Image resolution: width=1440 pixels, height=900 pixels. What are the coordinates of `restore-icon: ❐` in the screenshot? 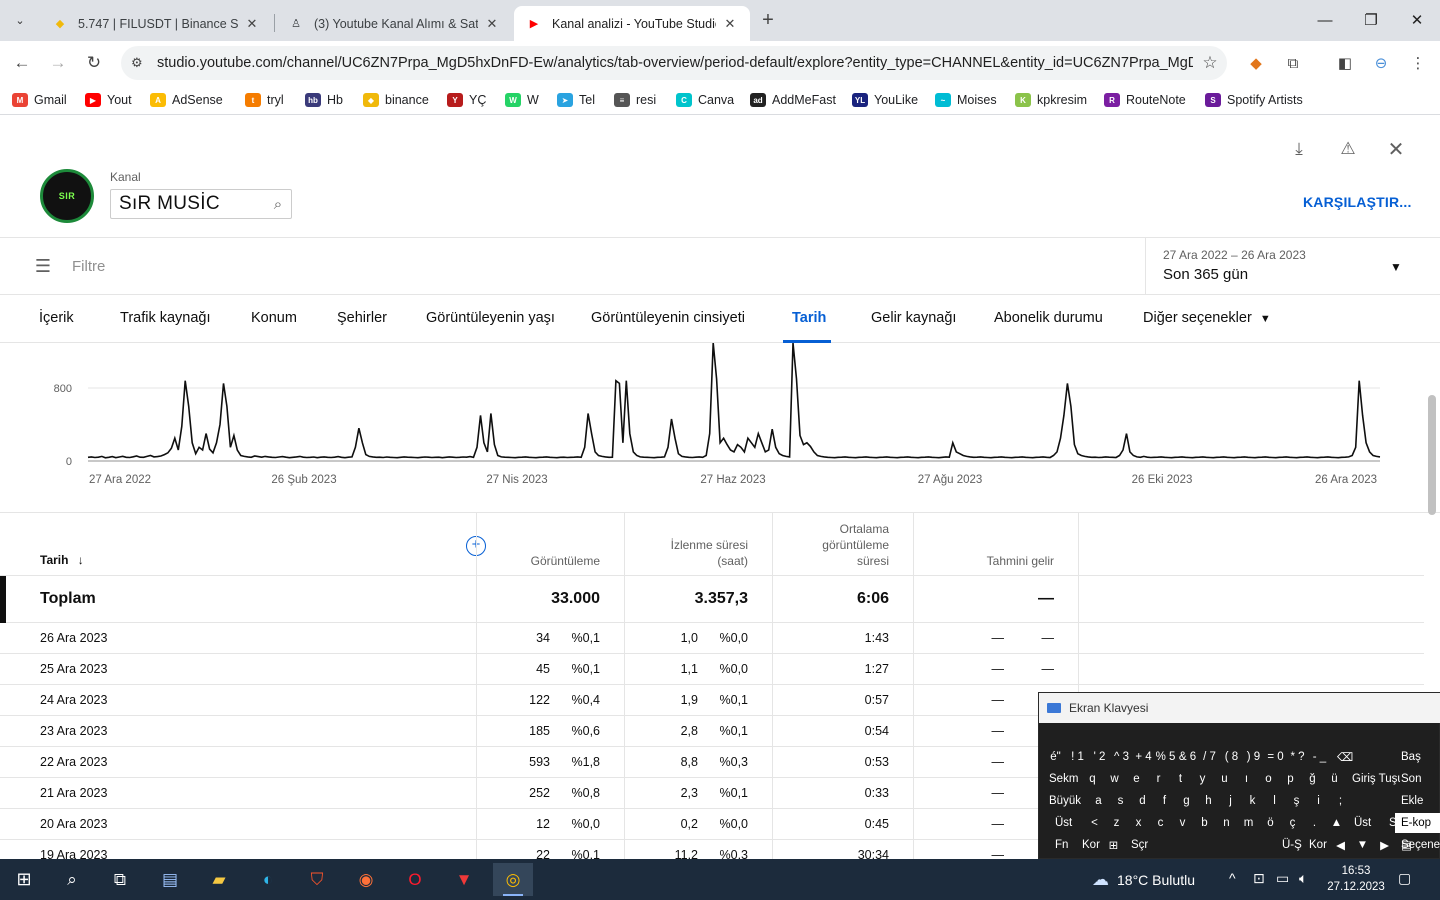 It's located at (1371, 20).